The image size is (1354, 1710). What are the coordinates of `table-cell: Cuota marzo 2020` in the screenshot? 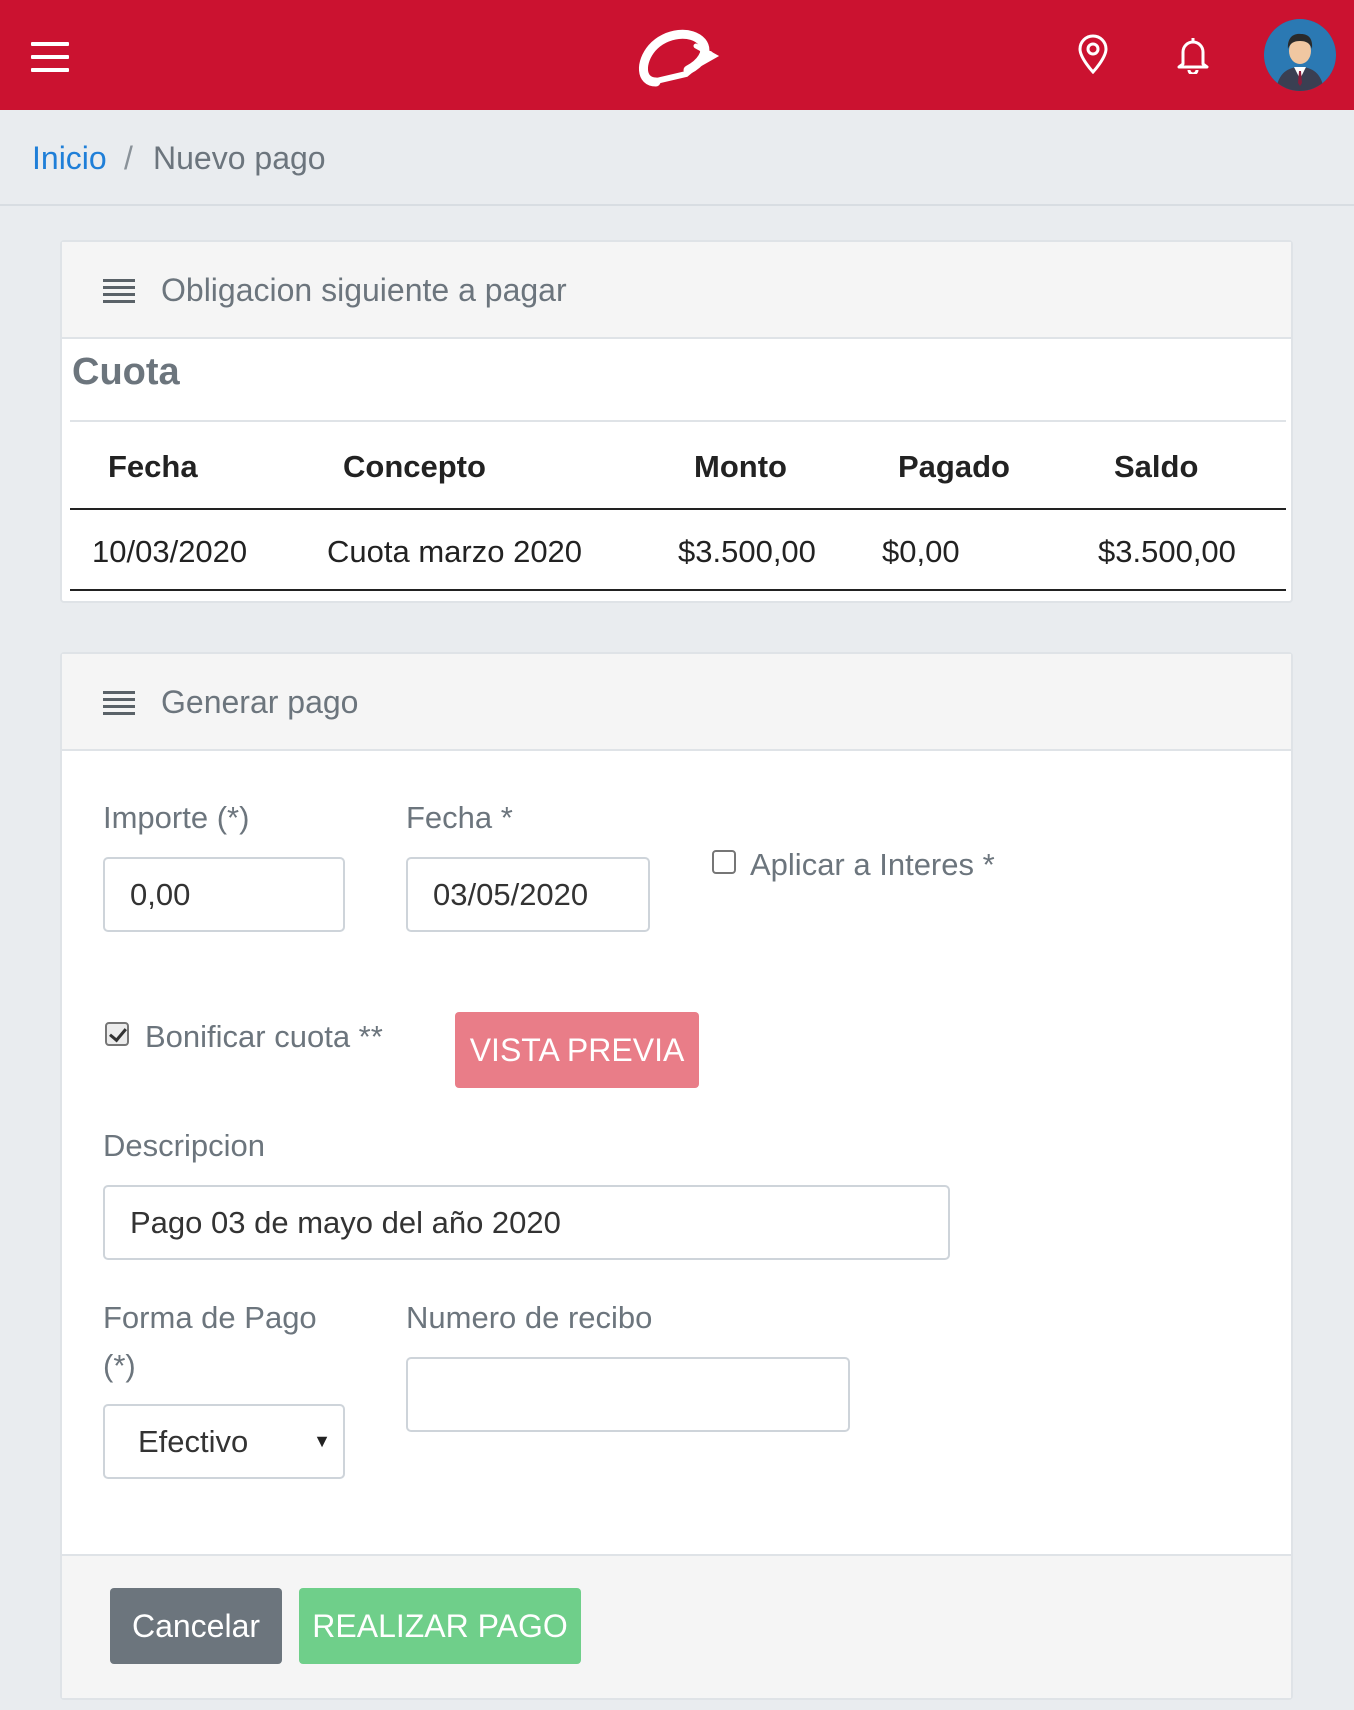 It's located at (455, 551).